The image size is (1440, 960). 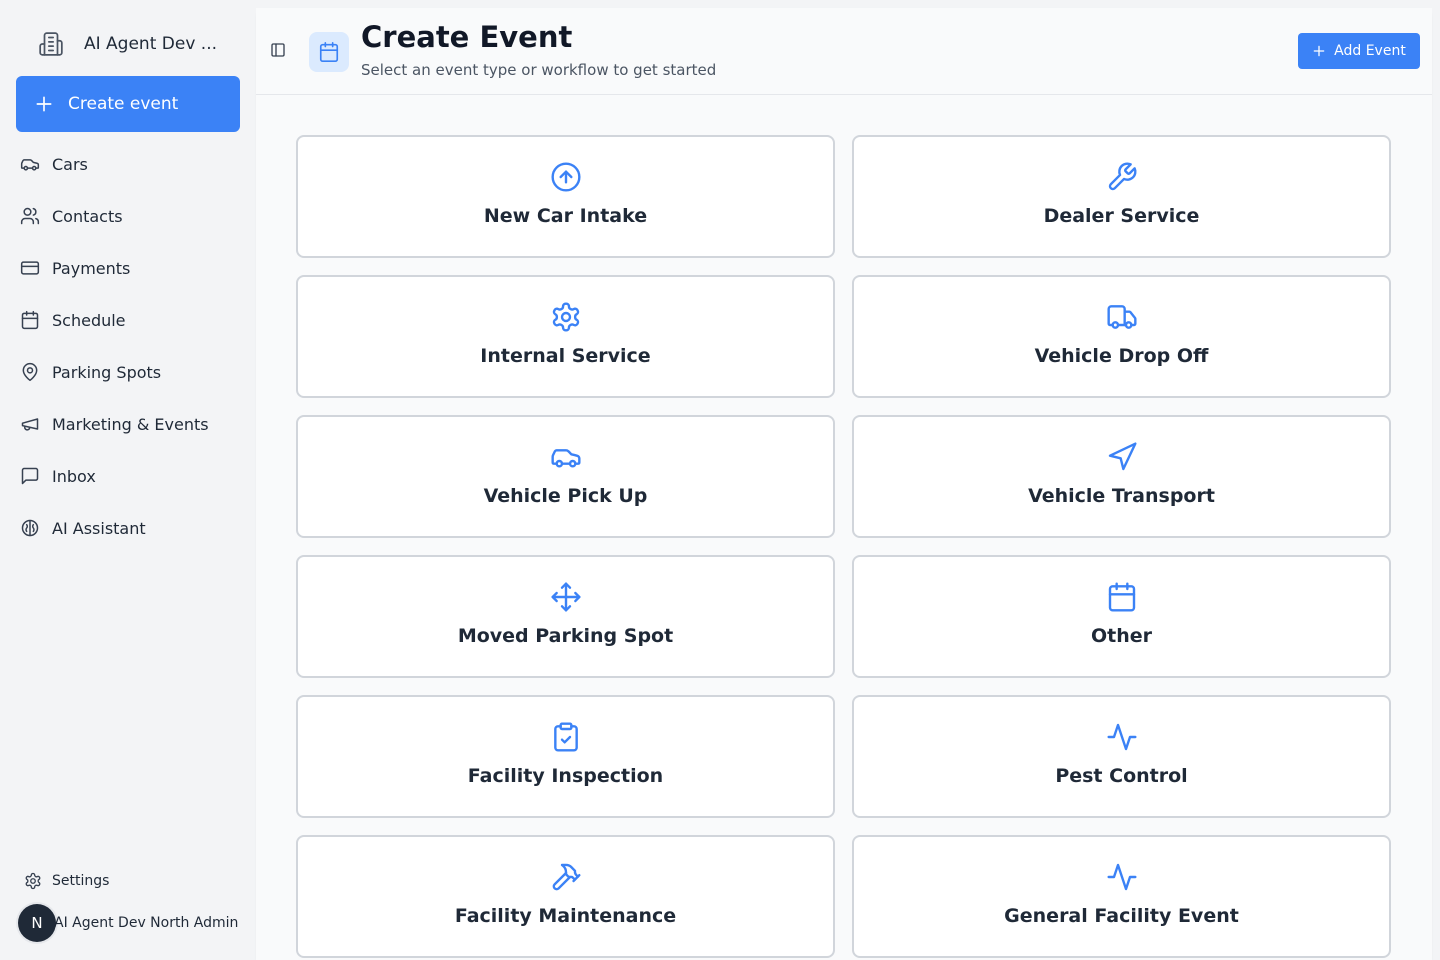 What do you see at coordinates (30, 216) in the screenshot?
I see `users-icon` at bounding box center [30, 216].